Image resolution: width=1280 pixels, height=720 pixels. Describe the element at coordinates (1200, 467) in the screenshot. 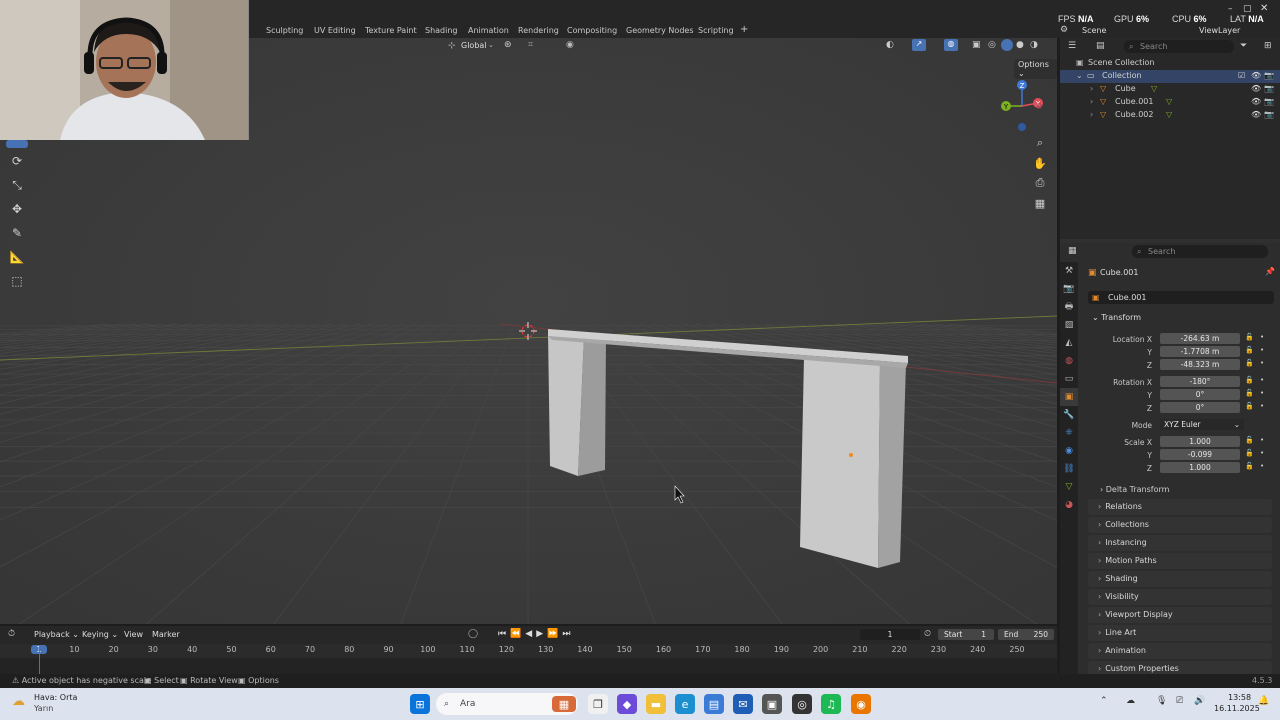

I see `scale-z-field: 1.000` at that location.